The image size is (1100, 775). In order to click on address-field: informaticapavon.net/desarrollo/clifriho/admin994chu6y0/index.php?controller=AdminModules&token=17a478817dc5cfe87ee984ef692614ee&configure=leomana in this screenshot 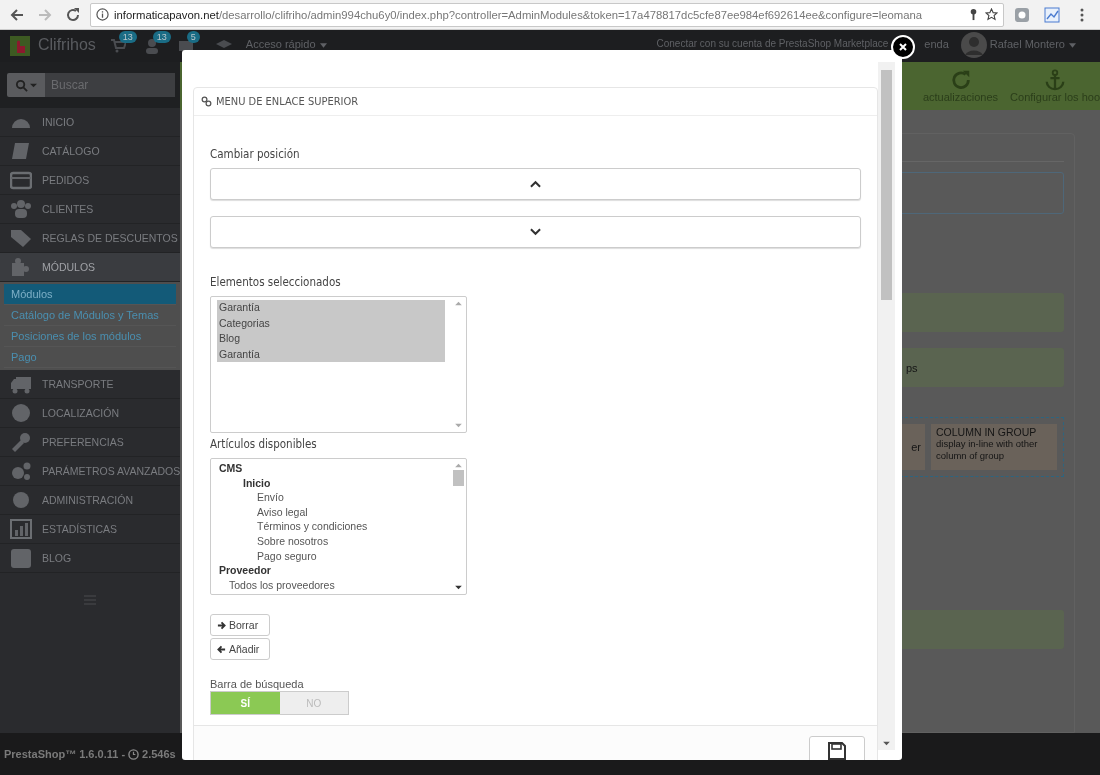, I will do `click(547, 14)`.